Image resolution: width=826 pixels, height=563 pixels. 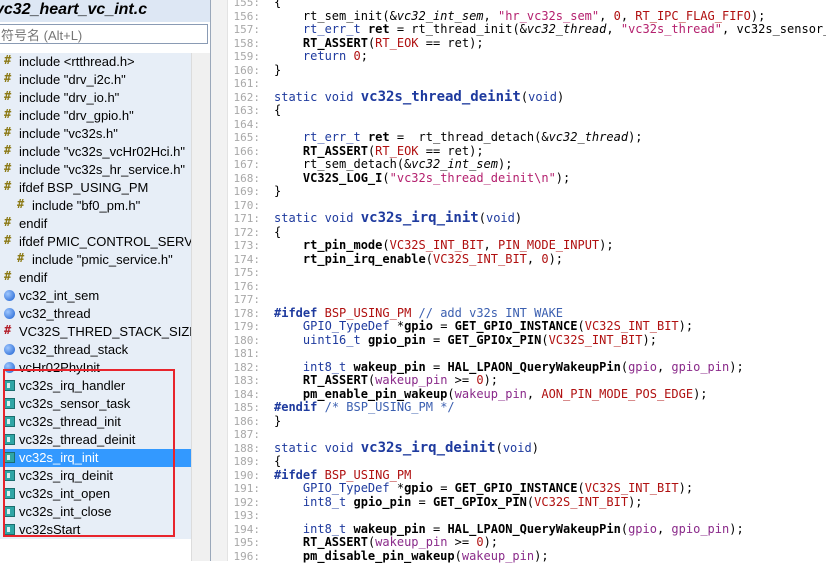 I want to click on line-number: 185:, so click(x=243, y=408).